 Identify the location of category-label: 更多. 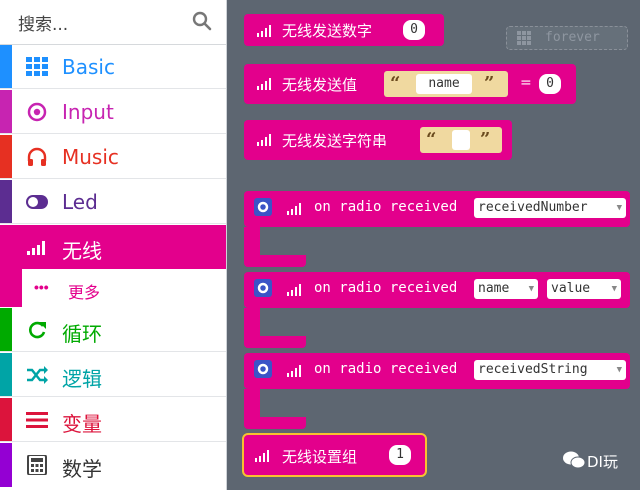
(84, 292).